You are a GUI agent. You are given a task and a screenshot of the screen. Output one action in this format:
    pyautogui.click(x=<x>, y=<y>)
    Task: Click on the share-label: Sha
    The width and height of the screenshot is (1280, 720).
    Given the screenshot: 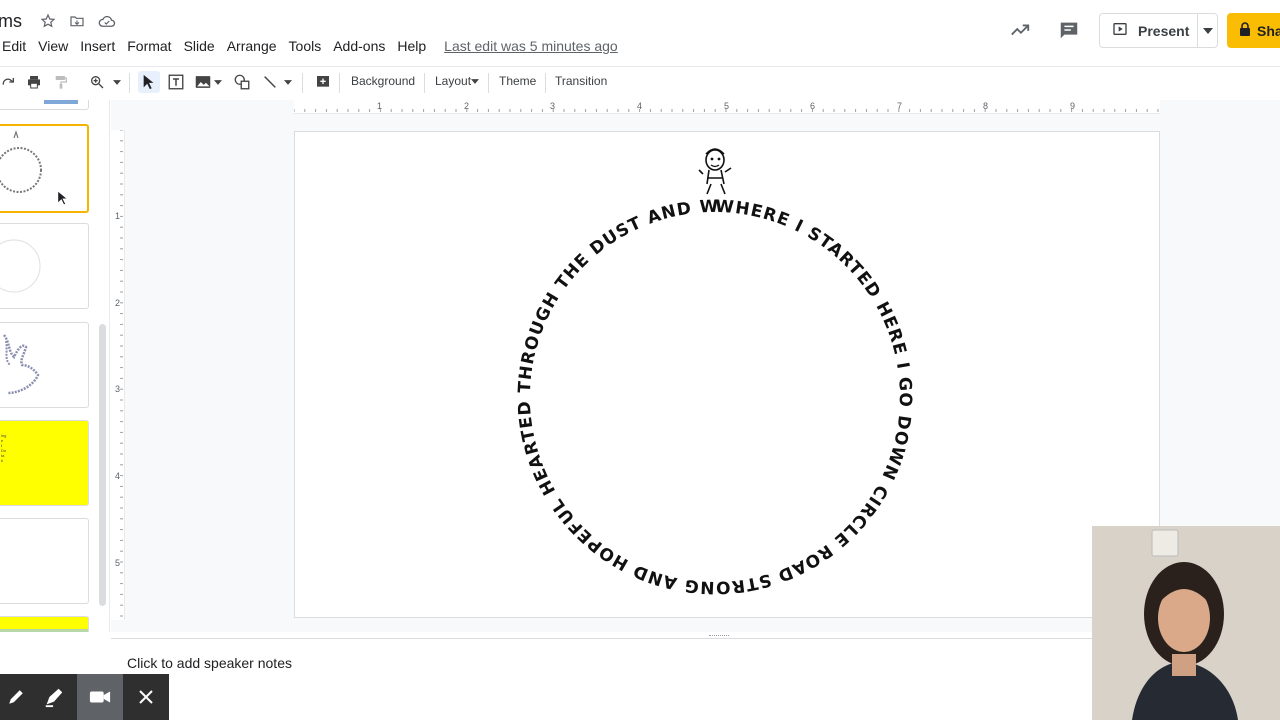 What is the action you would take?
    pyautogui.click(x=1268, y=30)
    